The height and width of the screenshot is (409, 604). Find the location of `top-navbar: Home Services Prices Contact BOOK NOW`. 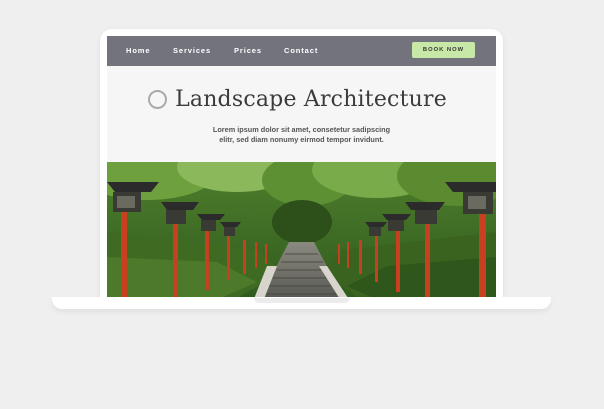

top-navbar: Home Services Prices Contact BOOK NOW is located at coordinates (301, 51).